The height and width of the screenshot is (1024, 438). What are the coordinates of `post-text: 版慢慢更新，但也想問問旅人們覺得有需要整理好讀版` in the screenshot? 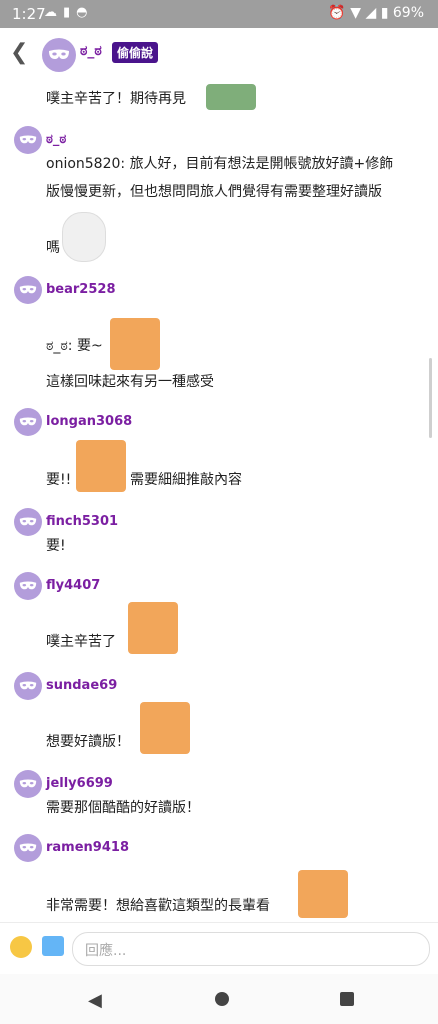 It's located at (214, 192).